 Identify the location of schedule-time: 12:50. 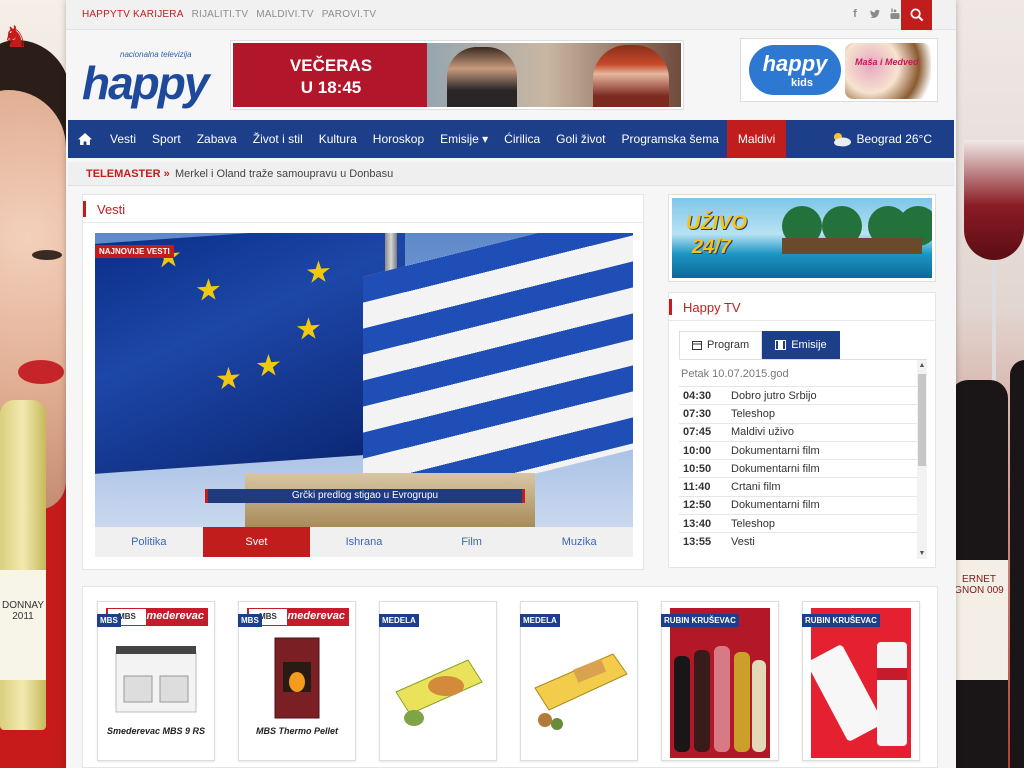
(697, 505).